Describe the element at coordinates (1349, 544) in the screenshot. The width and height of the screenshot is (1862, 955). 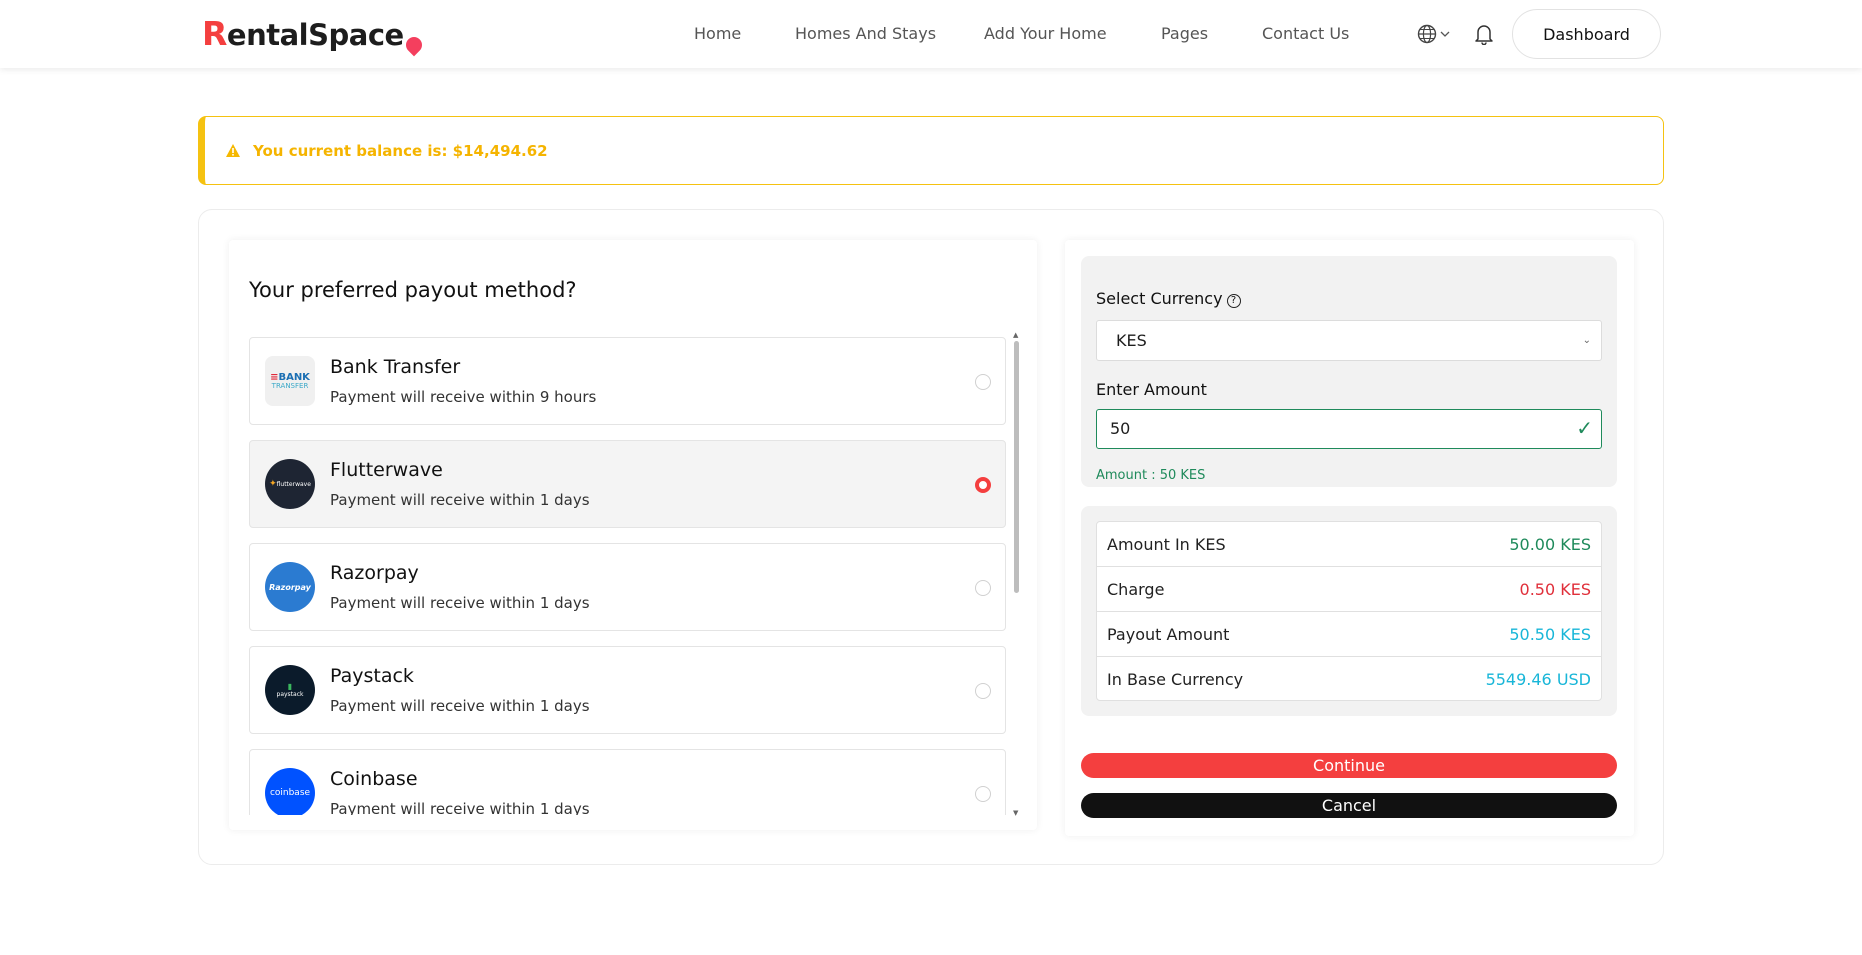
I see `summary-row: Amount In KES 50.00 KES` at that location.